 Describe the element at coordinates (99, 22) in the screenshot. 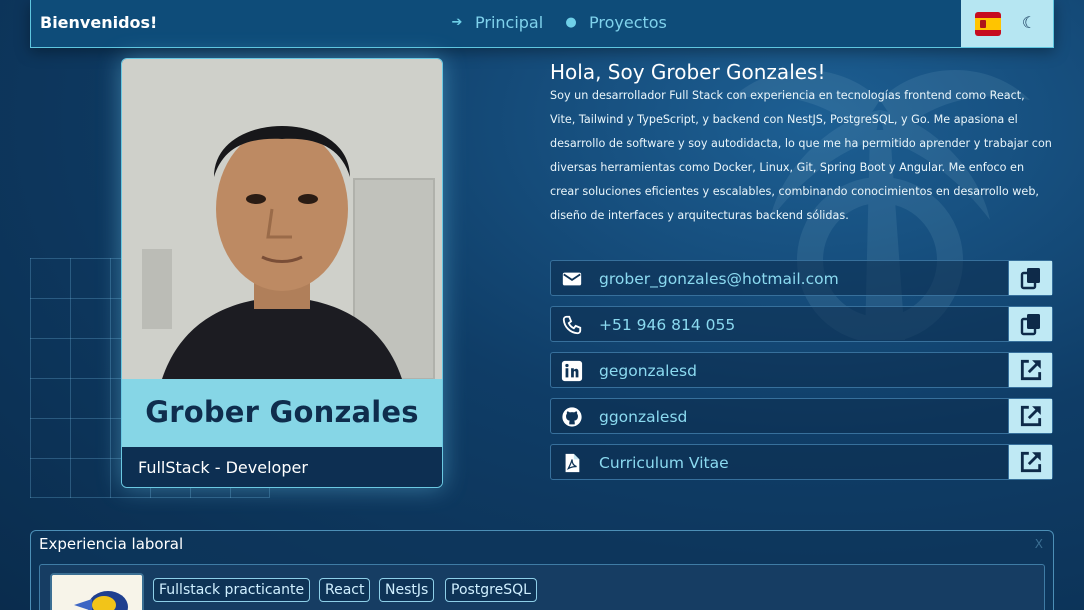

I see `welcome-text: Bienvenidos!` at that location.